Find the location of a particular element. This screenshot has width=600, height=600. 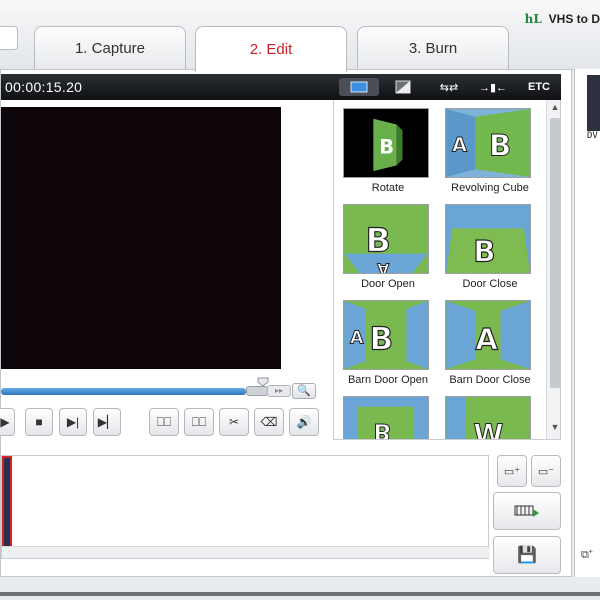

stop-icon: ■ is located at coordinates (39, 422).